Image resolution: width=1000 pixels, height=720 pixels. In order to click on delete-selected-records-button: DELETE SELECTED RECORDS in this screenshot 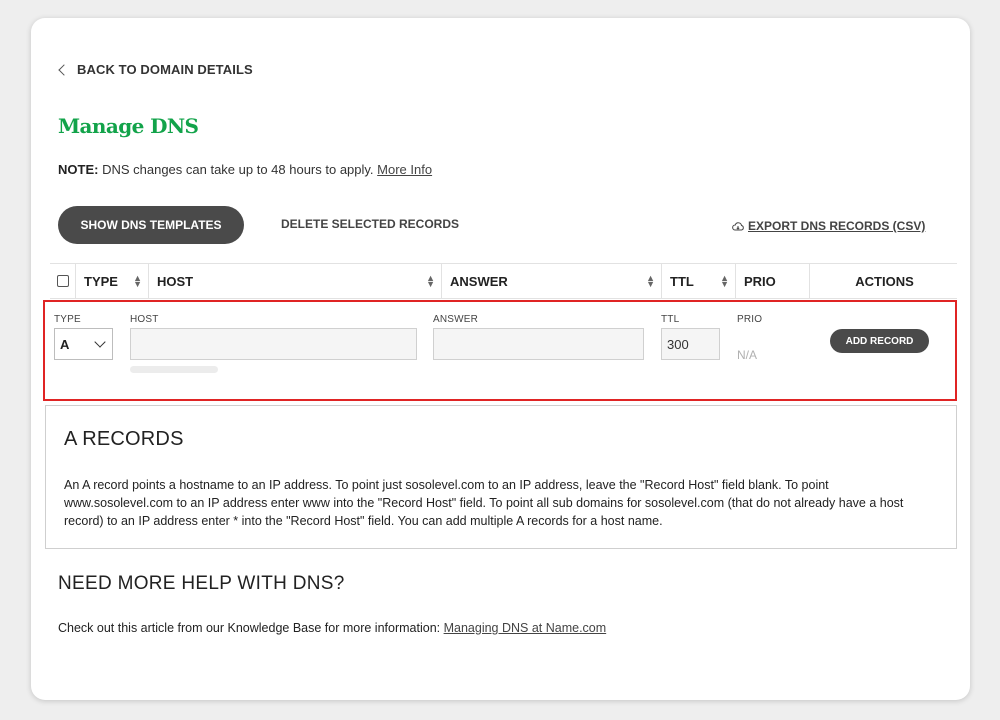, I will do `click(370, 224)`.